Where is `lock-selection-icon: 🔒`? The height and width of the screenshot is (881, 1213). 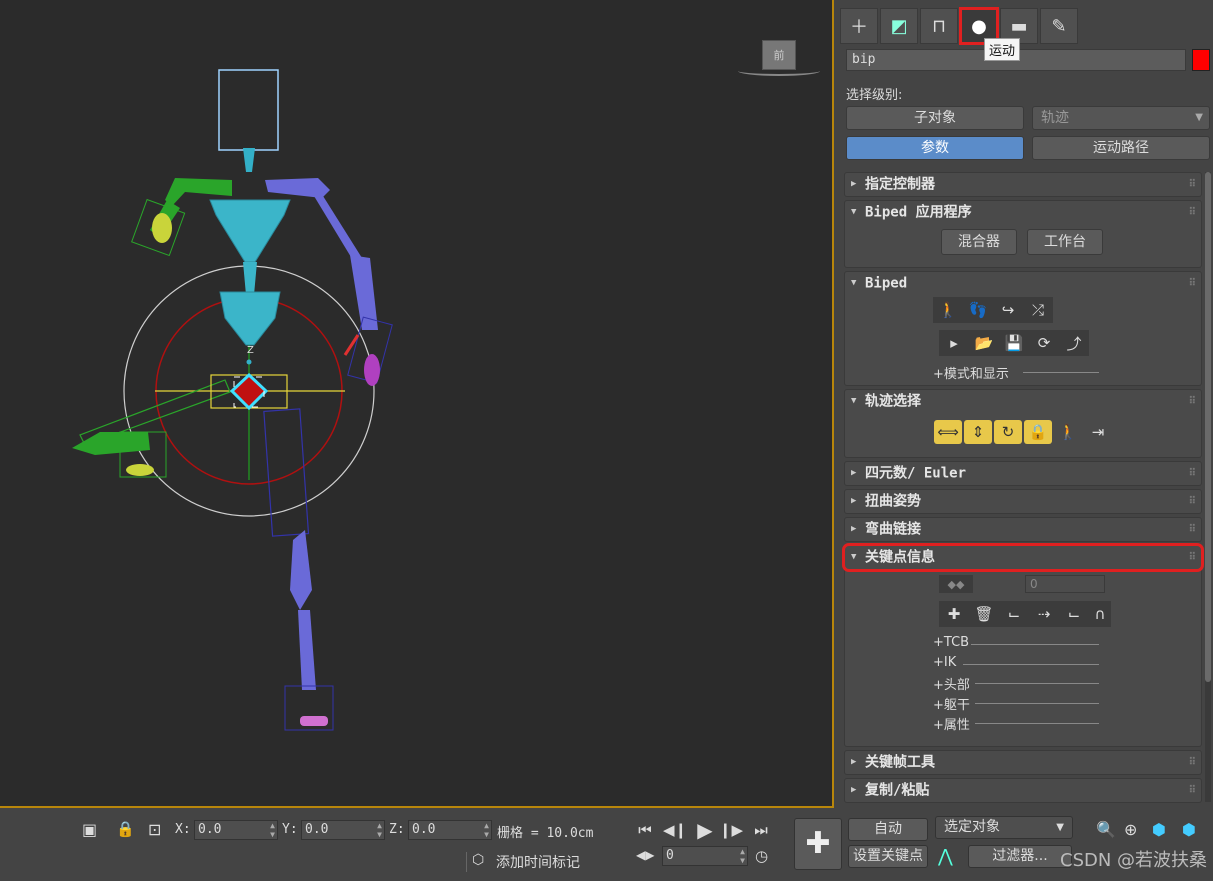 lock-selection-icon: 🔒 is located at coordinates (125, 829).